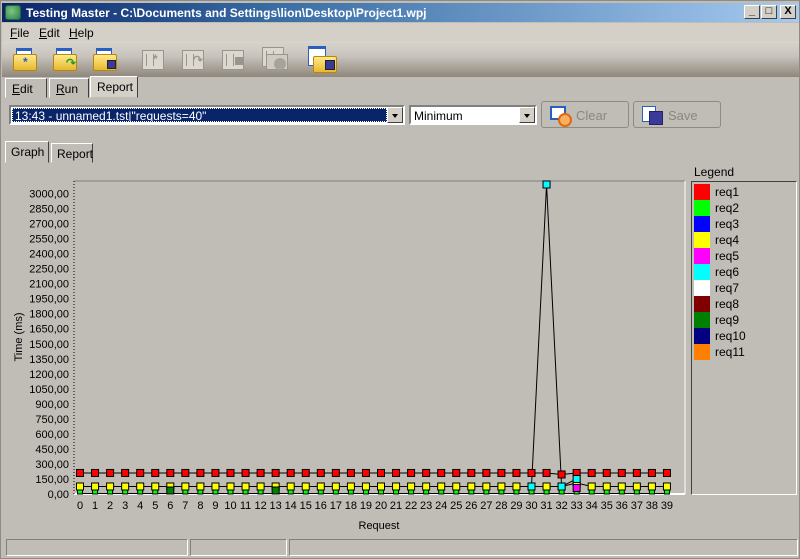 This screenshot has height=559, width=800. What do you see at coordinates (516, 506) in the screenshot?
I see `x-tick-label: 29` at bounding box center [516, 506].